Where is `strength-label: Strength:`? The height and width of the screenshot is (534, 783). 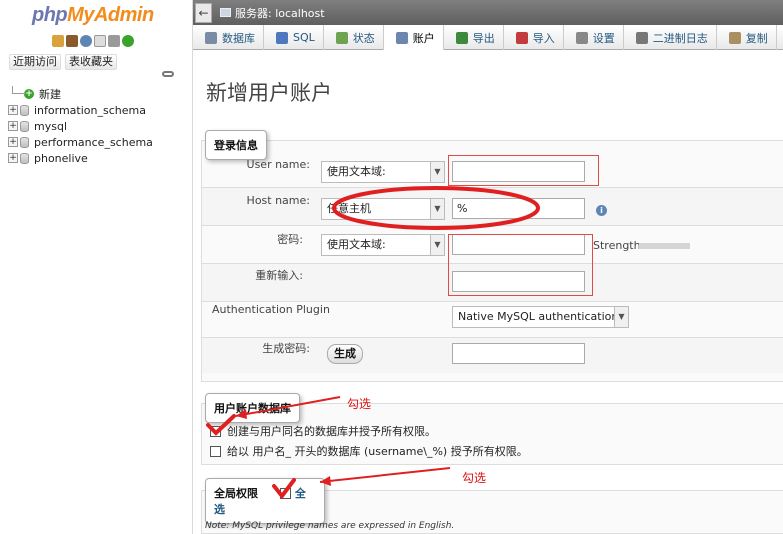
strength-label: Strength: is located at coordinates (619, 245).